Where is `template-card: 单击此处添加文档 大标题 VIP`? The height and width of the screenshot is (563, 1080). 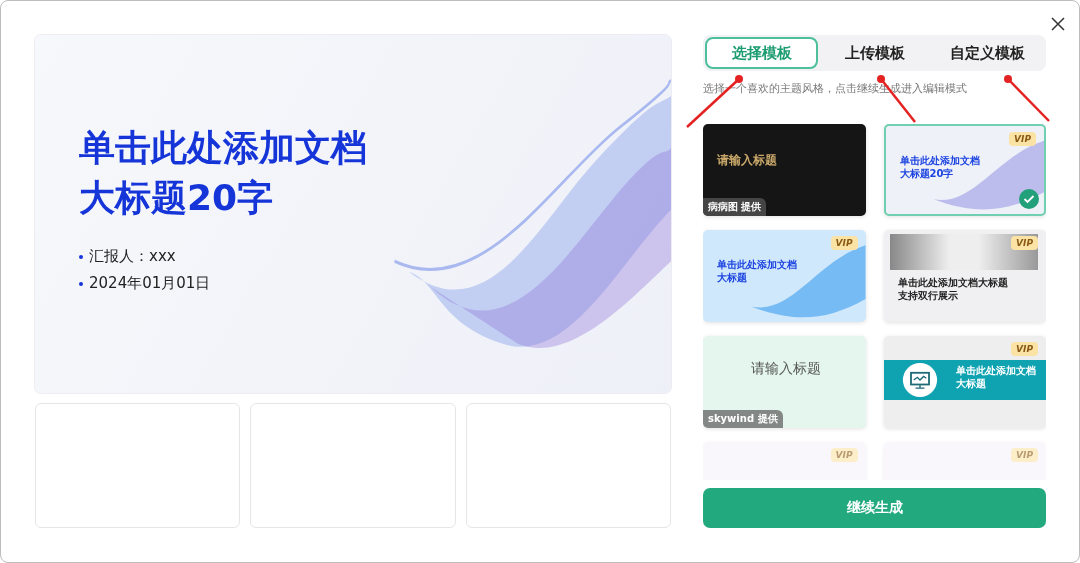
template-card: 单击此处添加文档 大标题 VIP is located at coordinates (964, 382).